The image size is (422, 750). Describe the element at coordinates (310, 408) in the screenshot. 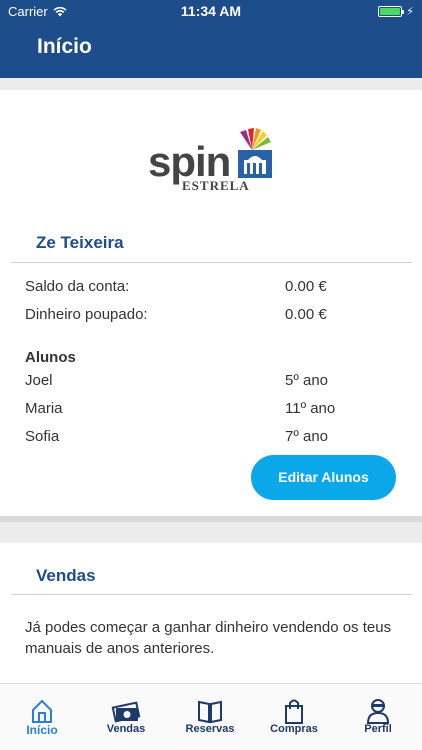

I see `student-grade: 11º ano` at that location.